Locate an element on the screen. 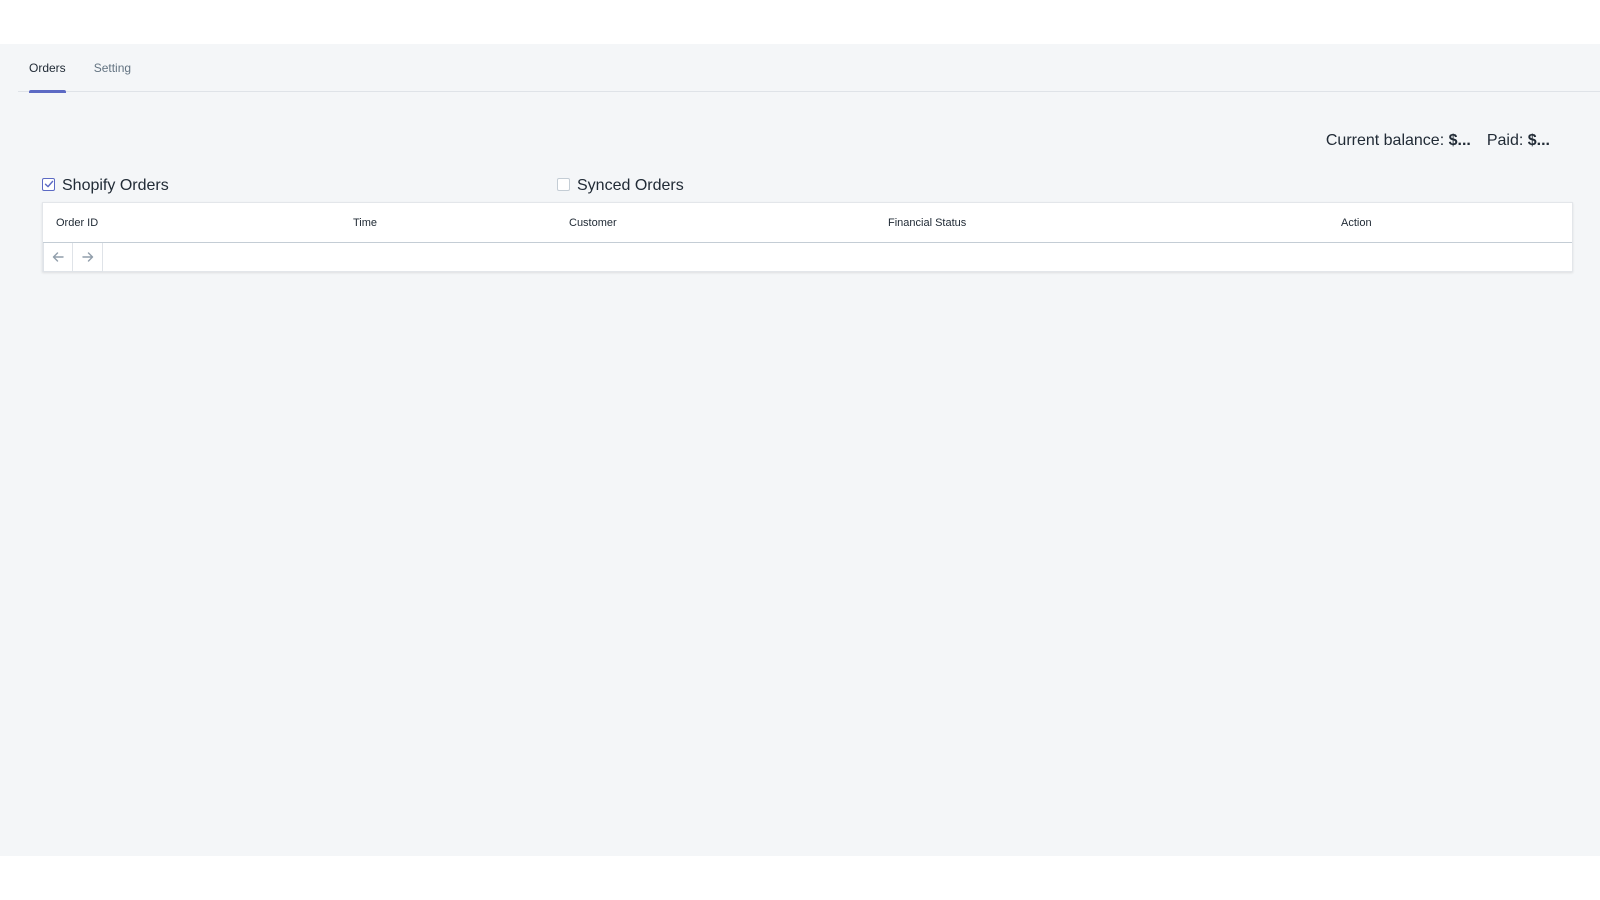 This screenshot has height=900, width=1600. next-page-button is located at coordinates (88, 257).